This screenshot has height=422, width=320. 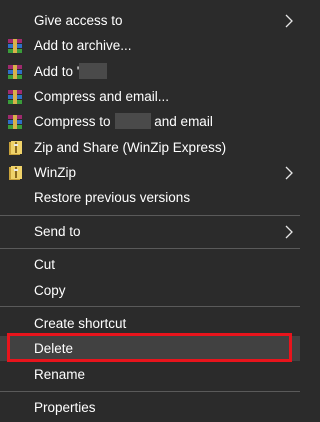 What do you see at coordinates (150, 20) in the screenshot?
I see `menu-item-give-access-to: Give access to` at bounding box center [150, 20].